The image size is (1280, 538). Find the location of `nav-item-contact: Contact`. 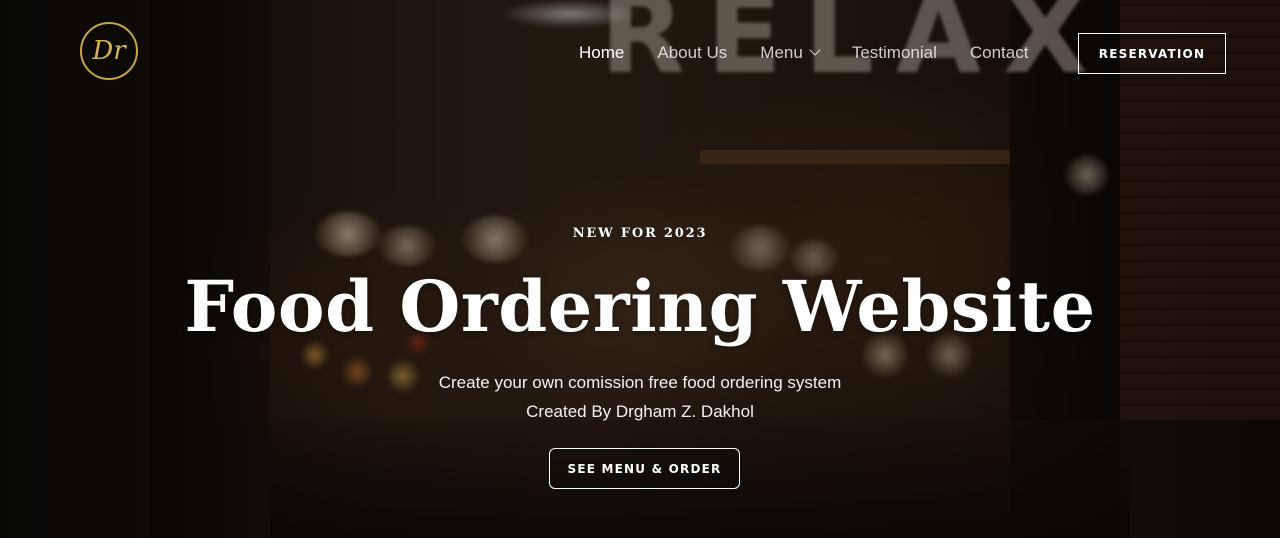

nav-item-contact: Contact is located at coordinates (999, 53).